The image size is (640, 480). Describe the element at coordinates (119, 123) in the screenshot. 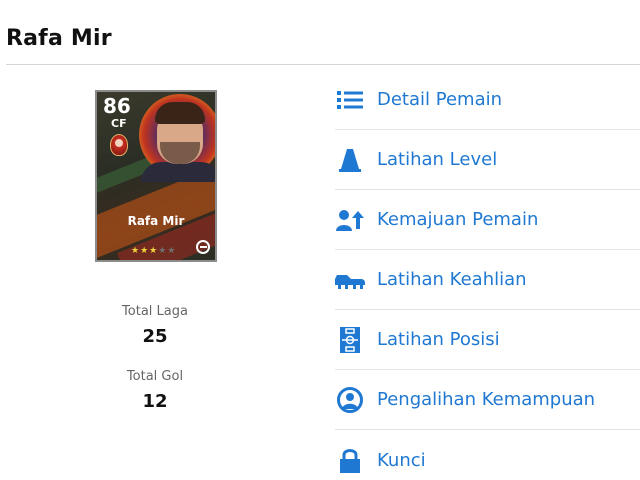

I see `card-position: CF` at that location.